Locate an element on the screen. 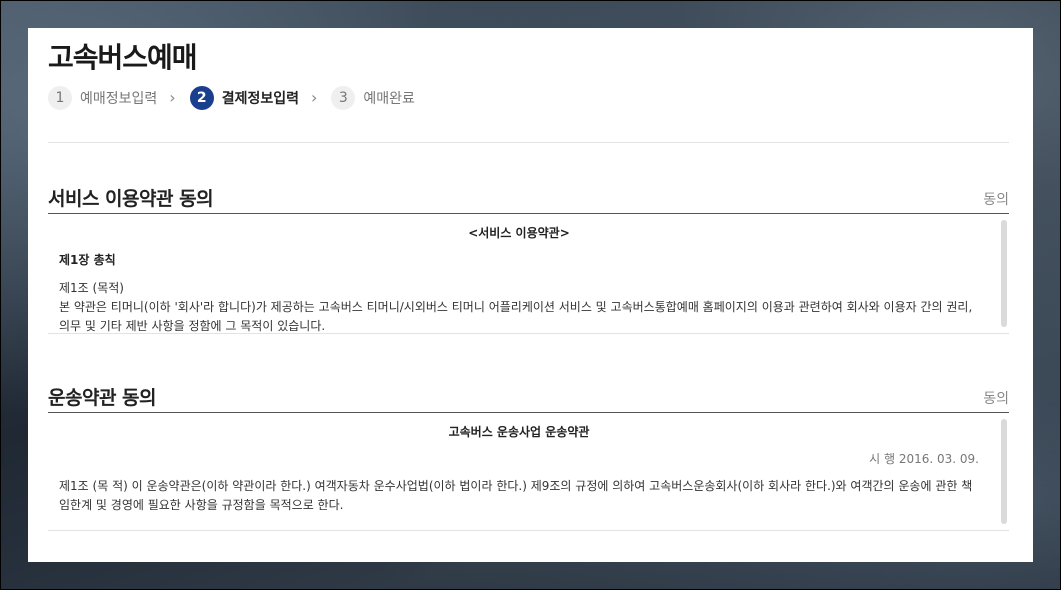 The image size is (1061, 590). step-3-number: 3 is located at coordinates (343, 98).